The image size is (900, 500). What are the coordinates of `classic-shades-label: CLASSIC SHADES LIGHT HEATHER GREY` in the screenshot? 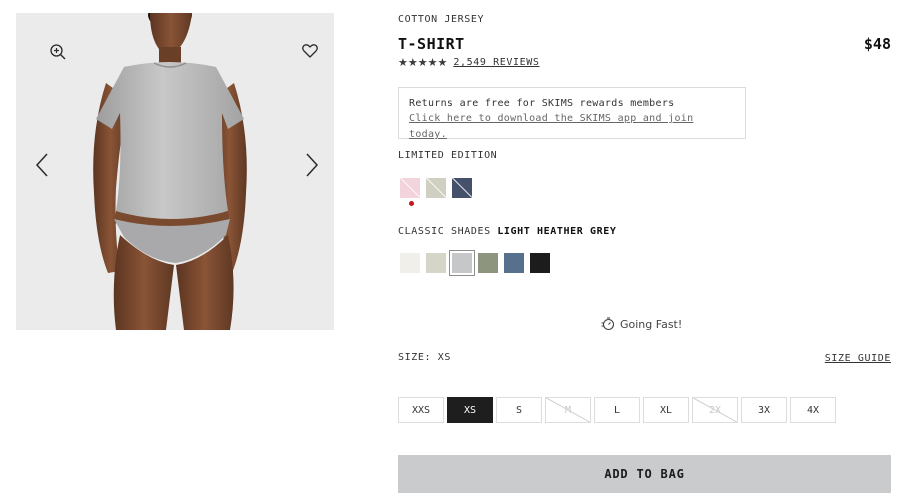 It's located at (507, 231).